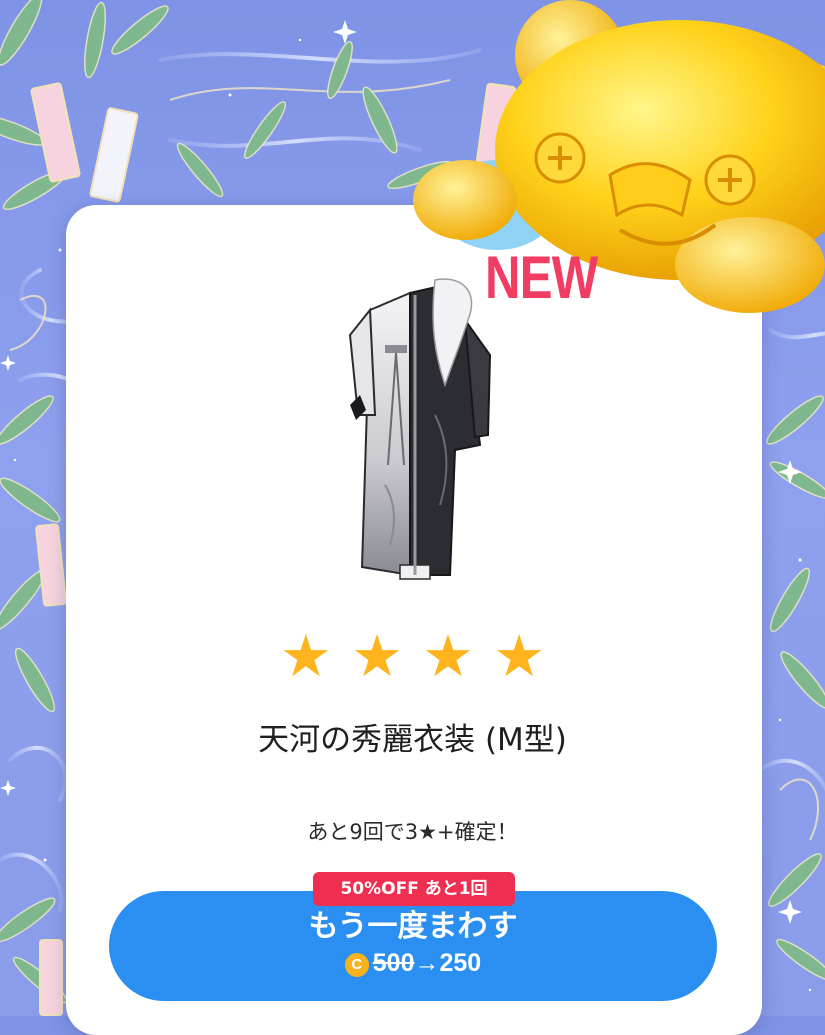 This screenshot has width=825, height=1035. What do you see at coordinates (413, 946) in the screenshot?
I see `spin-again-button: もう一度まわす C 500→250` at bounding box center [413, 946].